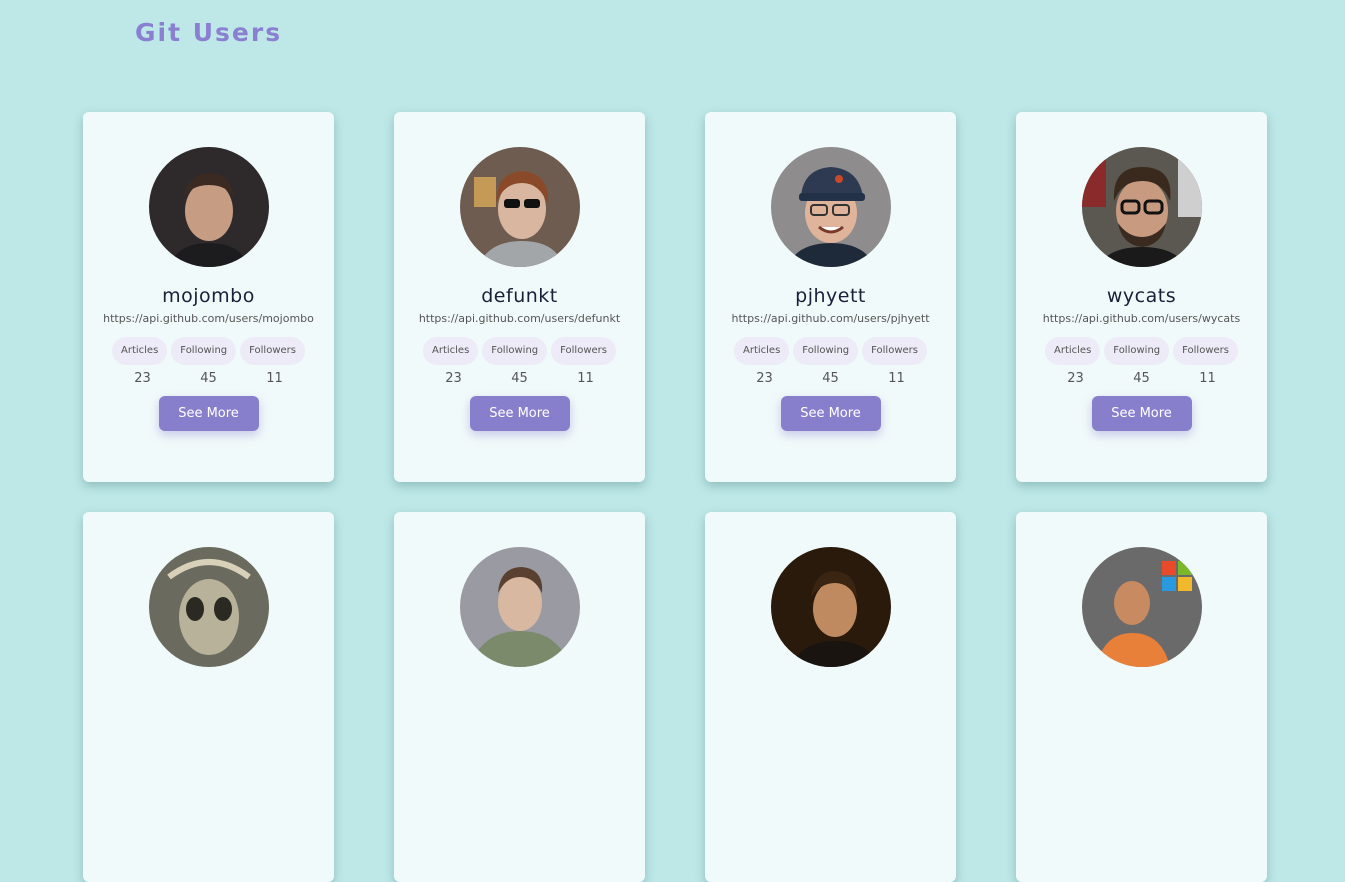  I want to click on user-url: https://api.github.com/users/wycats, so click(1141, 318).